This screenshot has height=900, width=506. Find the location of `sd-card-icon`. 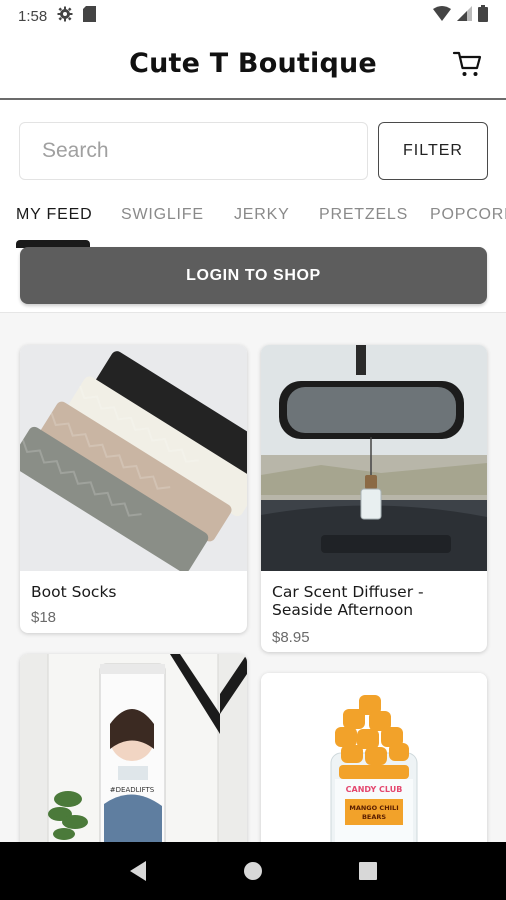

sd-card-icon is located at coordinates (90, 16).